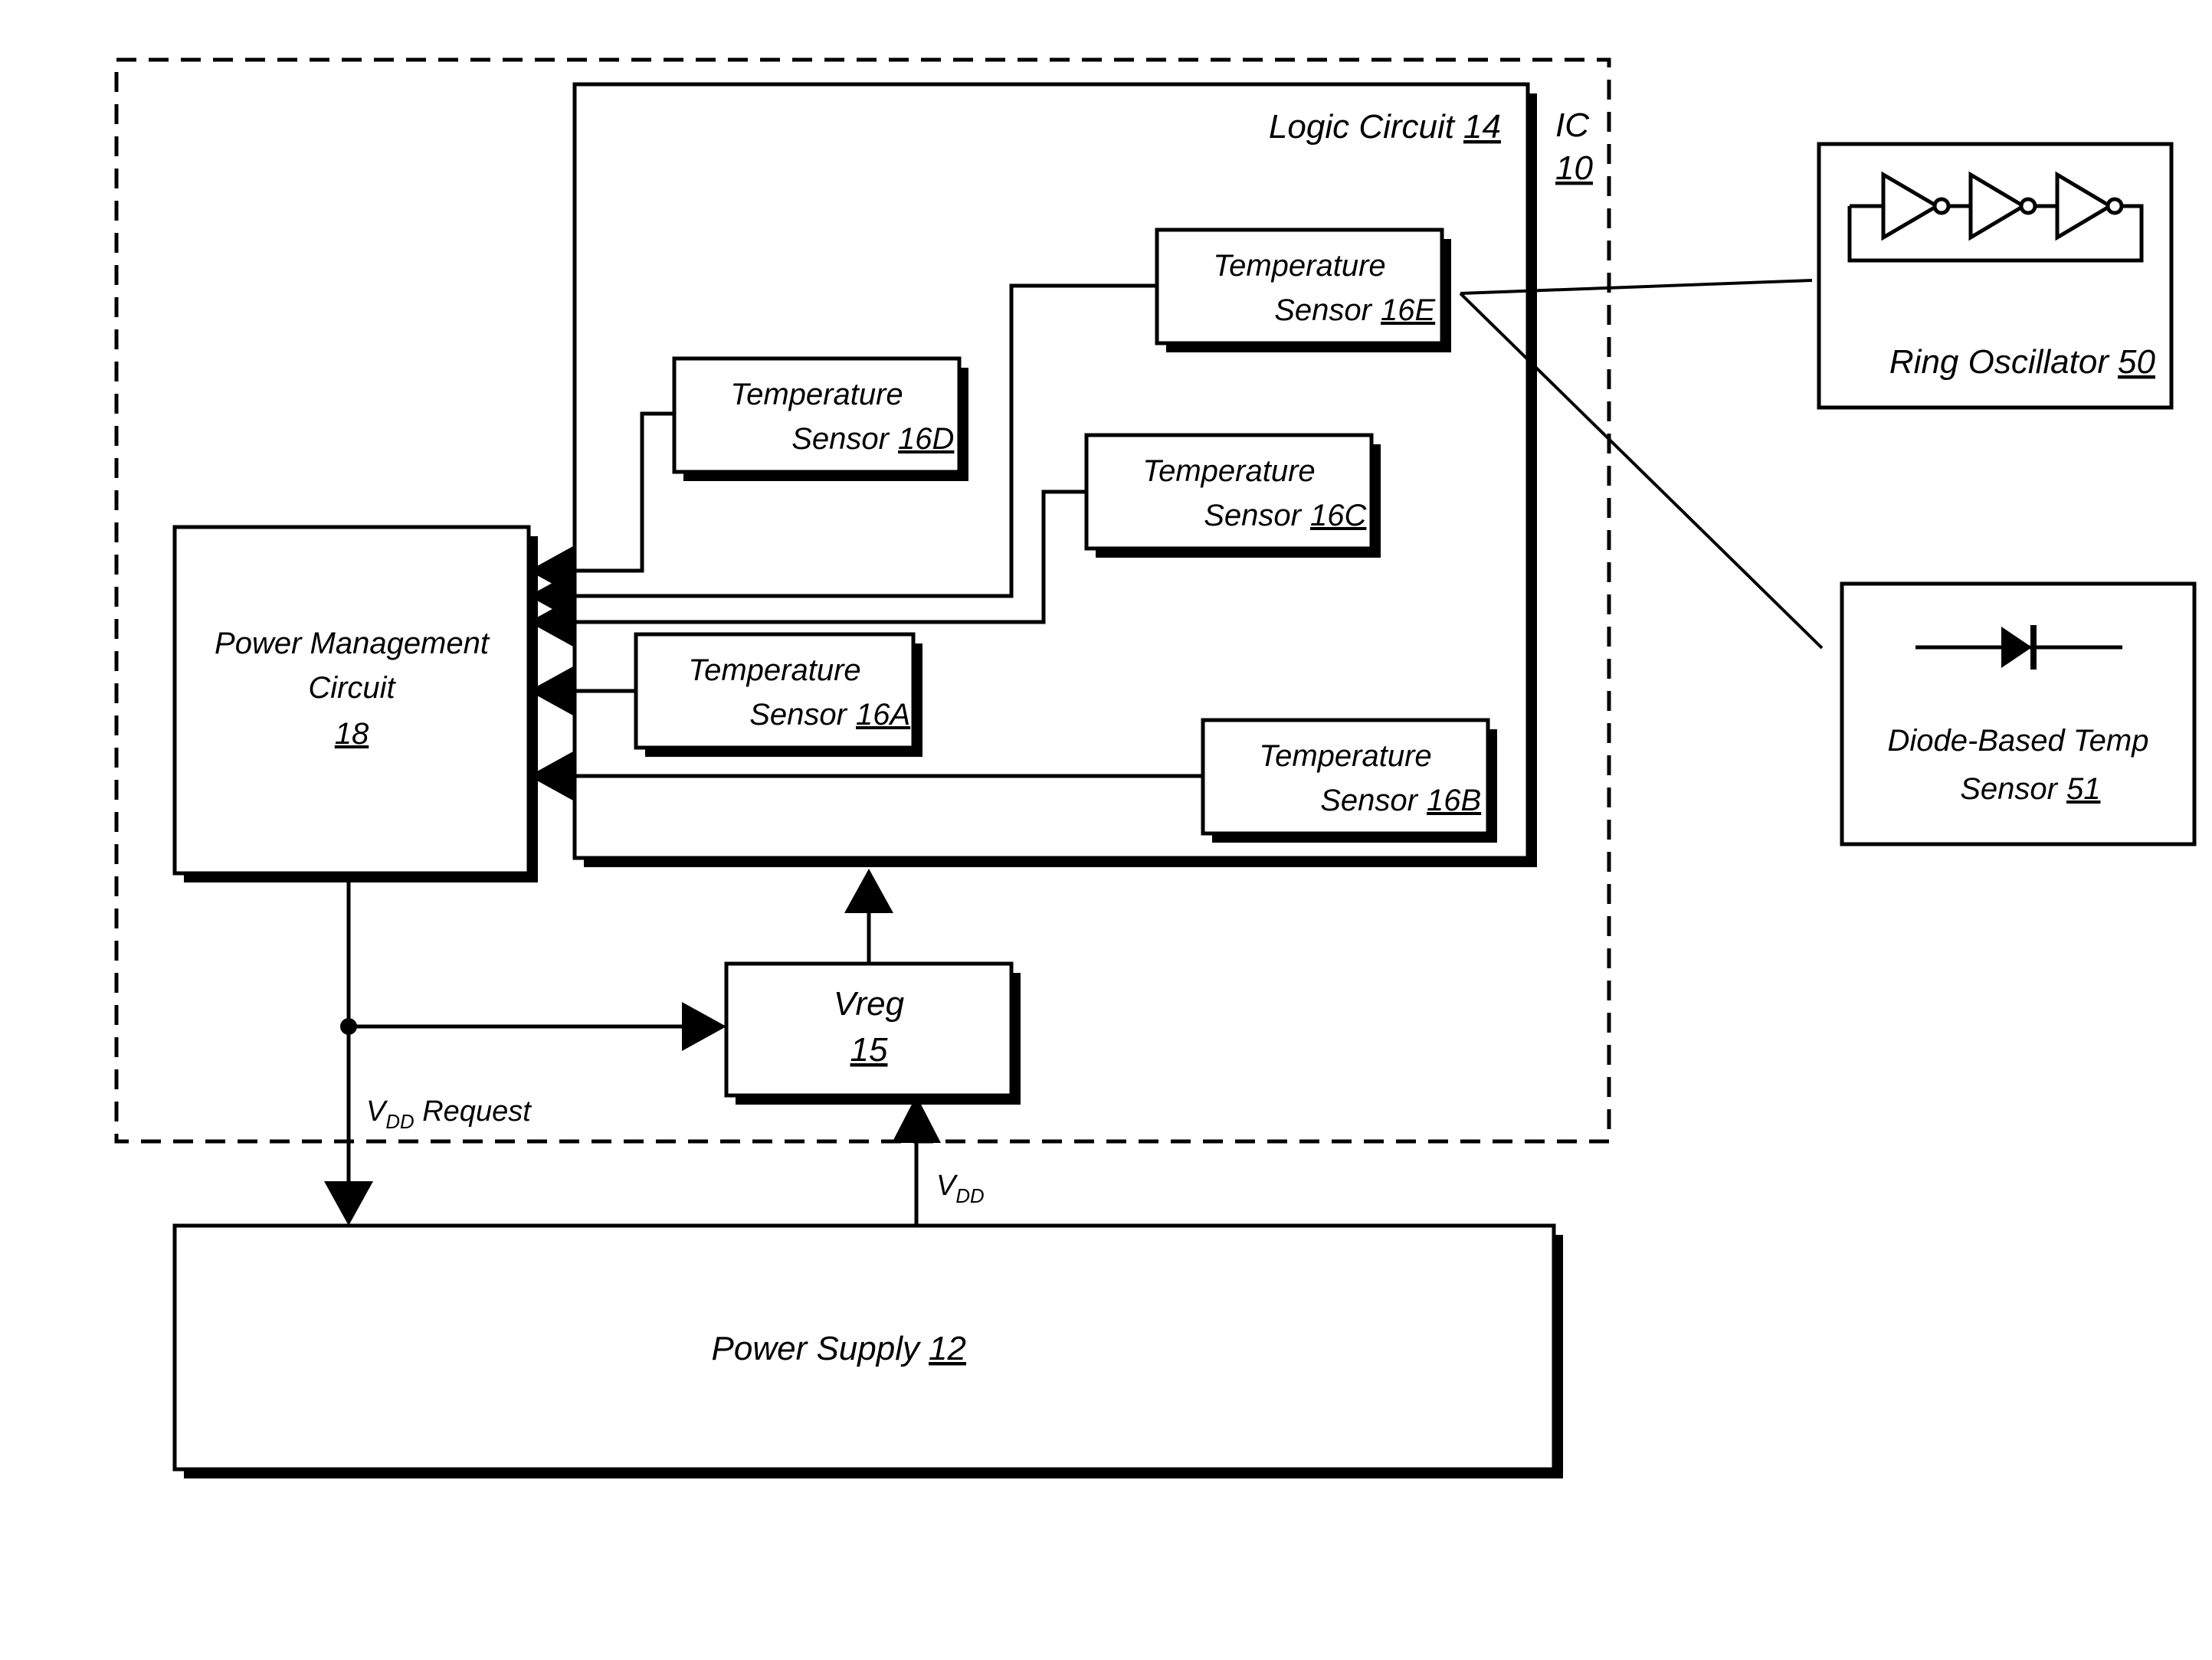  I want to click on vdd-request-subscript: DD, so click(400, 1122).